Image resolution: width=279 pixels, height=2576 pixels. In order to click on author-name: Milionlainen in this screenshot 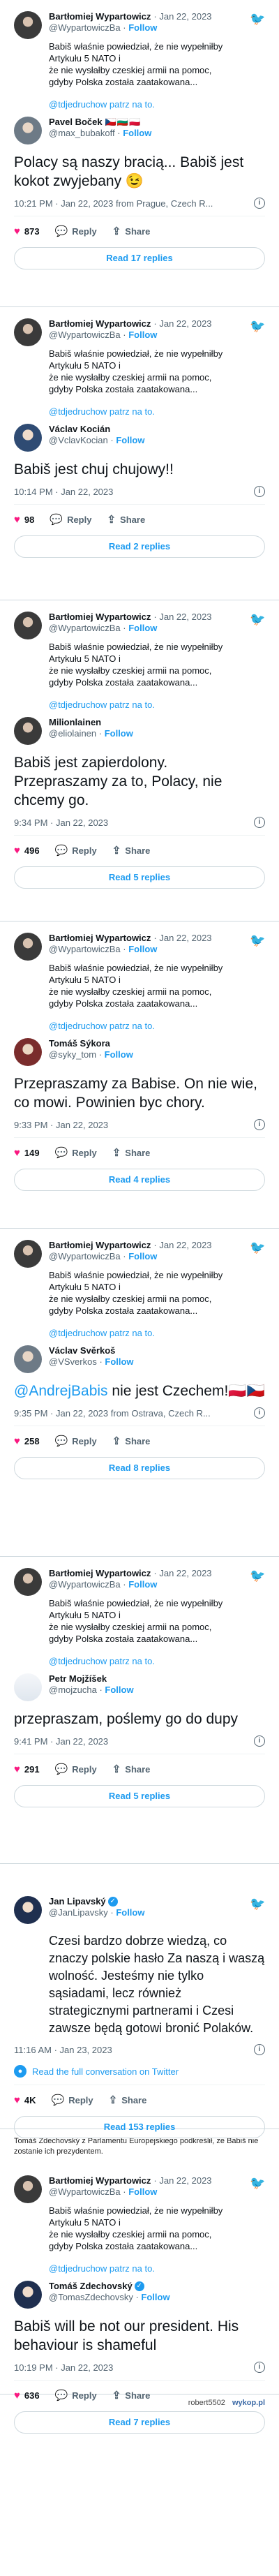, I will do `click(75, 722)`.